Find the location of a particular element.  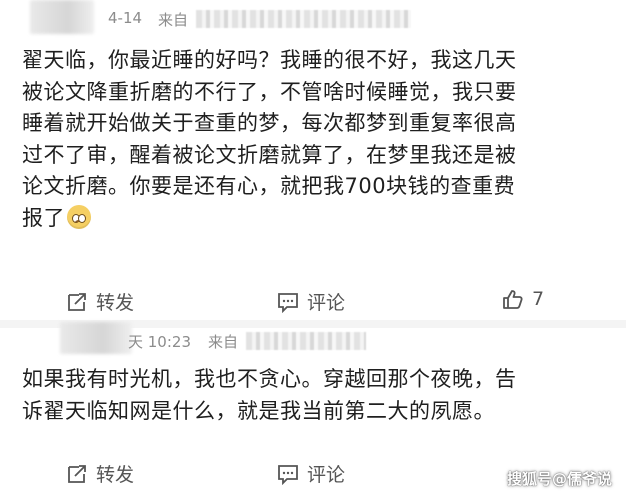

body-line: 论文折磨。你要是还有心，就把我700块钱的查重费 is located at coordinates (269, 186).